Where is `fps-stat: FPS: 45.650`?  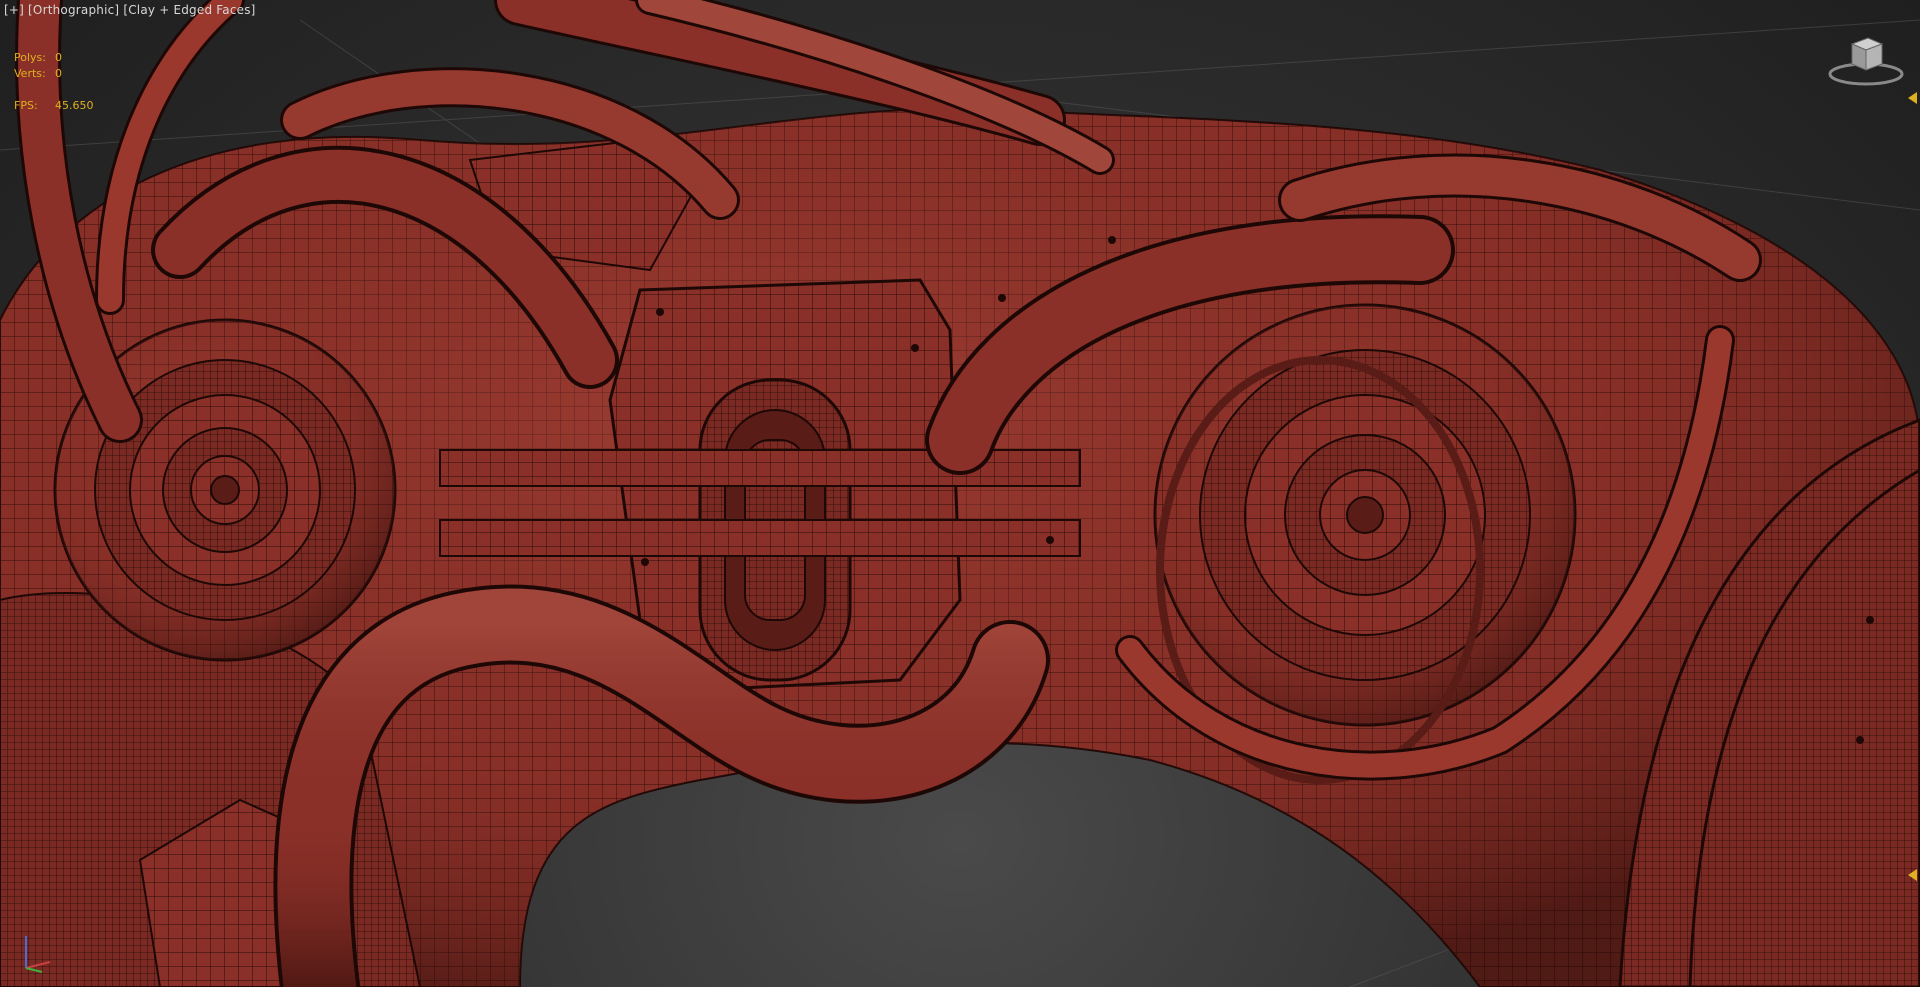
fps-stat: FPS: 45.650 is located at coordinates (54, 106).